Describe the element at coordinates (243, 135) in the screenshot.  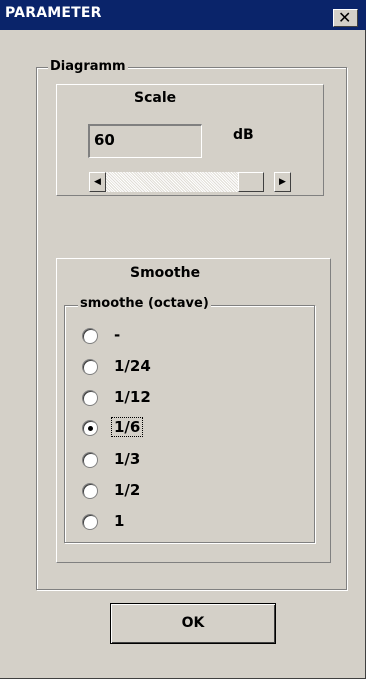
I see `scale-unit-label: dB` at that location.